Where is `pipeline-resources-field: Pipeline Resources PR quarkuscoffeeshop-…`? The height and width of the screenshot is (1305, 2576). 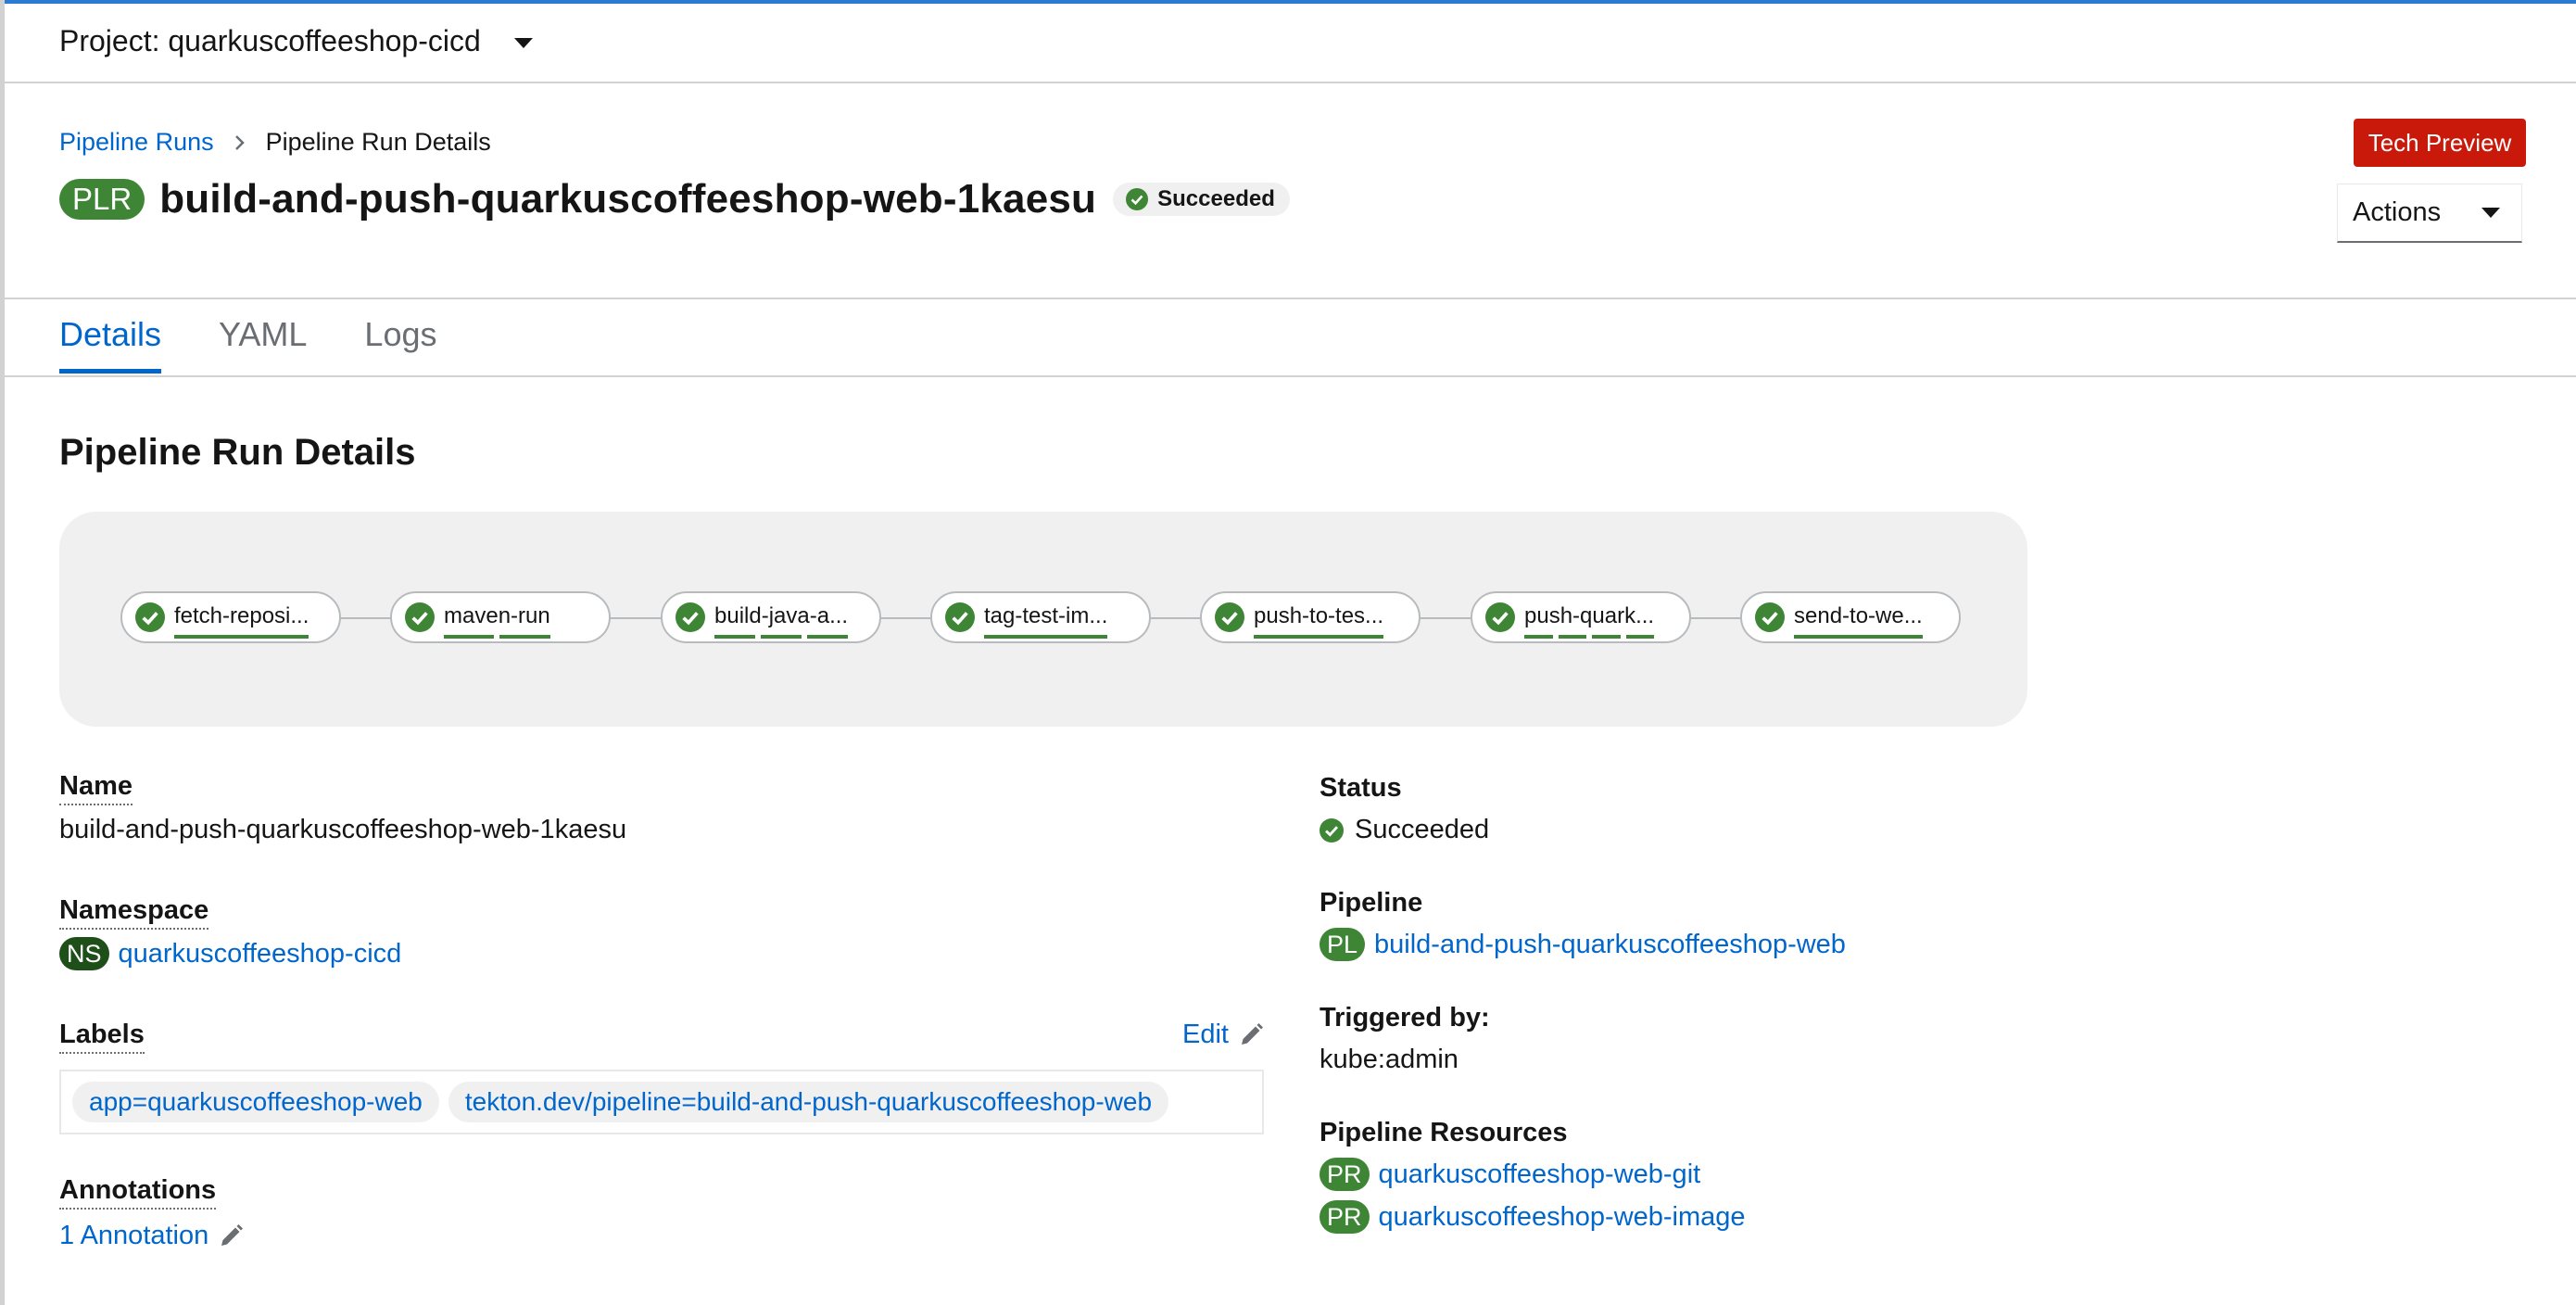 pipeline-resources-field: Pipeline Resources PR quarkuscoffeeshop-… is located at coordinates (1533, 1176).